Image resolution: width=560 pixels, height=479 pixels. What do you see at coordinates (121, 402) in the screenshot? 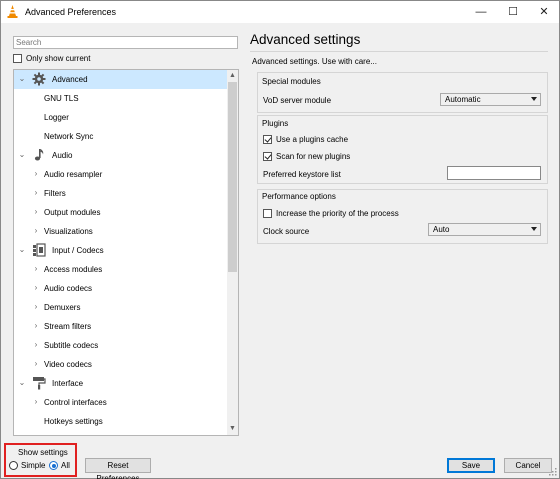
I see `tree-item-control-interfaces: › Control interfaces` at bounding box center [121, 402].